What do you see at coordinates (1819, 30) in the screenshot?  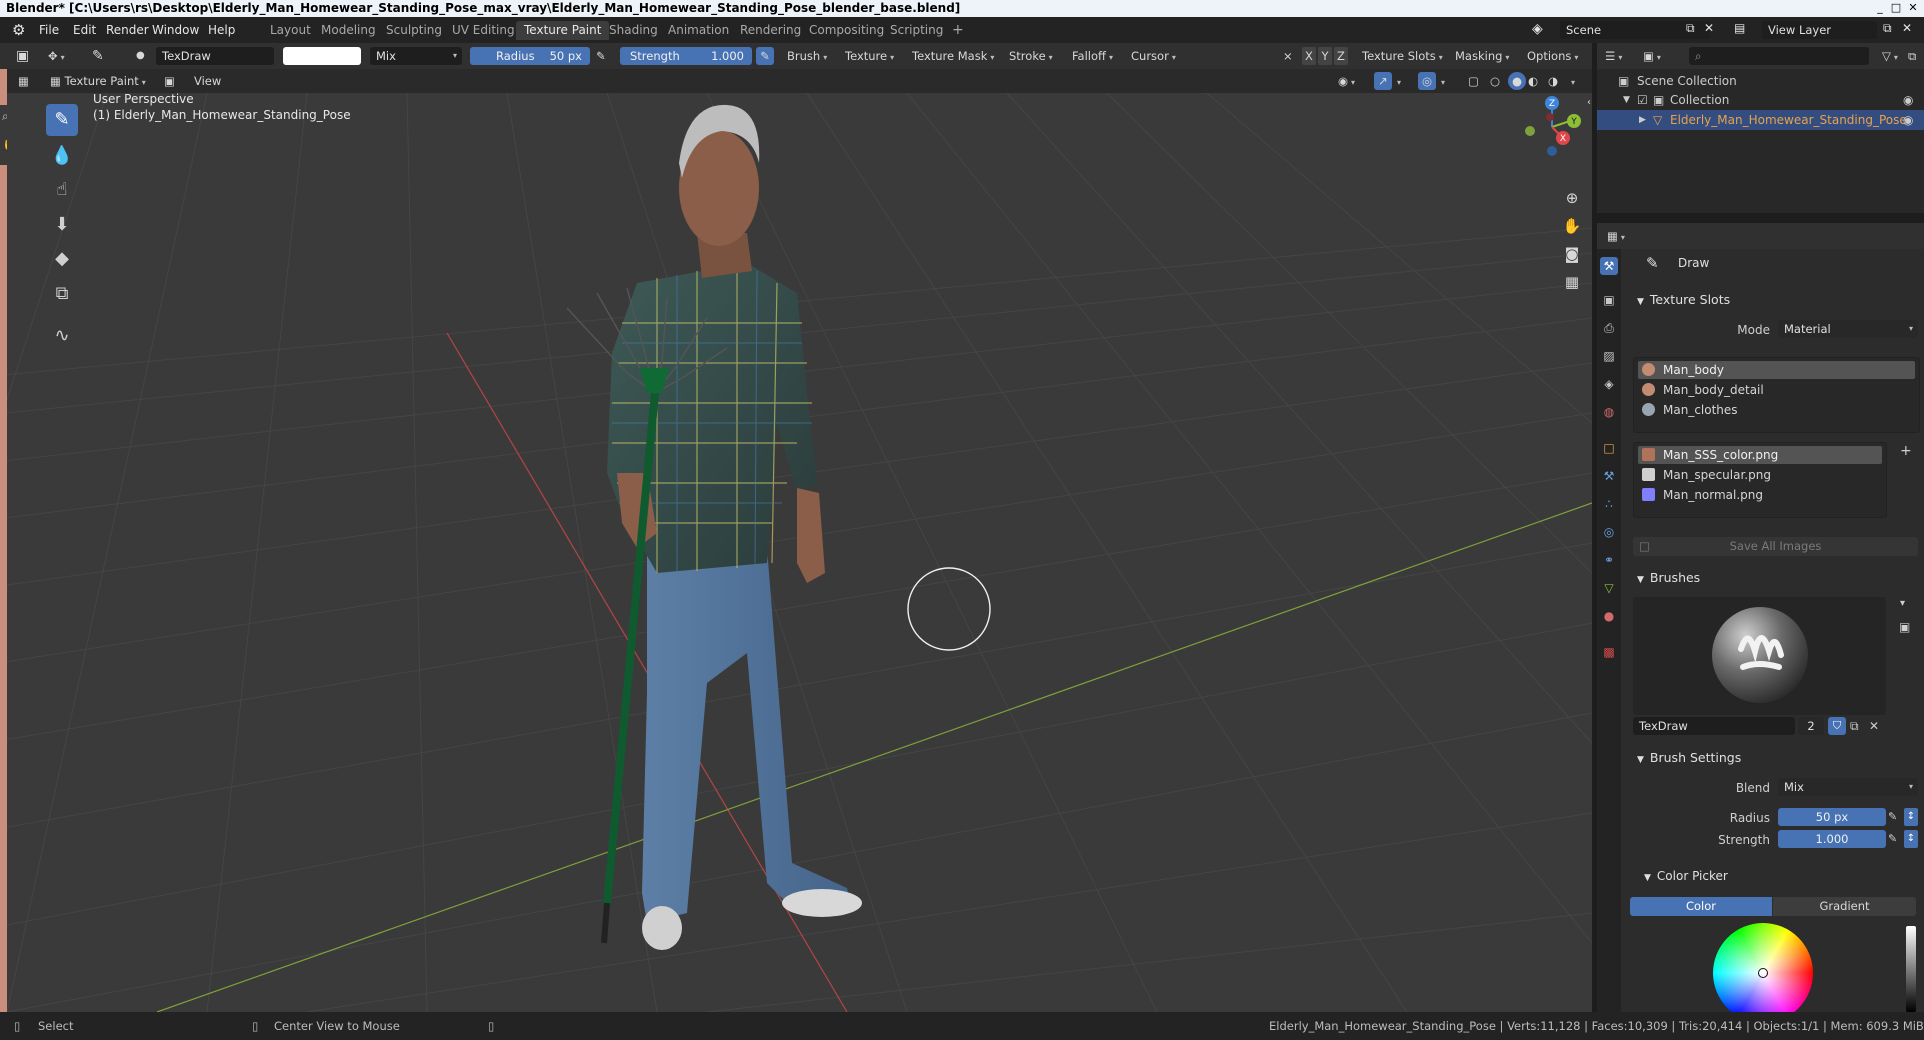 I see `view-layer-field: View Layer` at bounding box center [1819, 30].